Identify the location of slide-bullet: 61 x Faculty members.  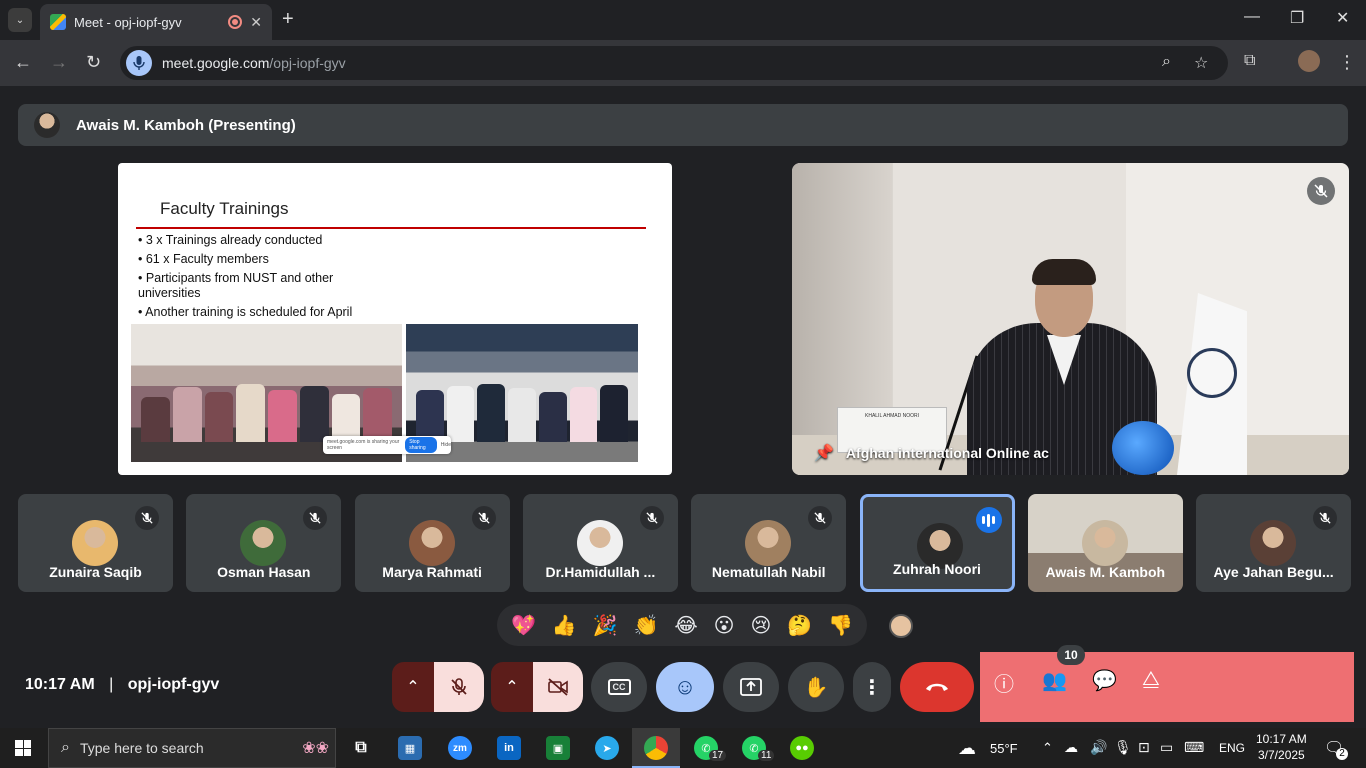
(258, 259).